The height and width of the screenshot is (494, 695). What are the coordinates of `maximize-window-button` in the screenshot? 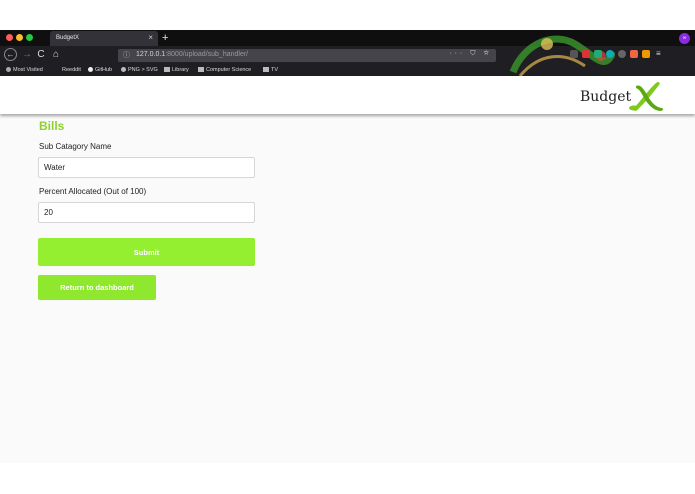 It's located at (29, 37).